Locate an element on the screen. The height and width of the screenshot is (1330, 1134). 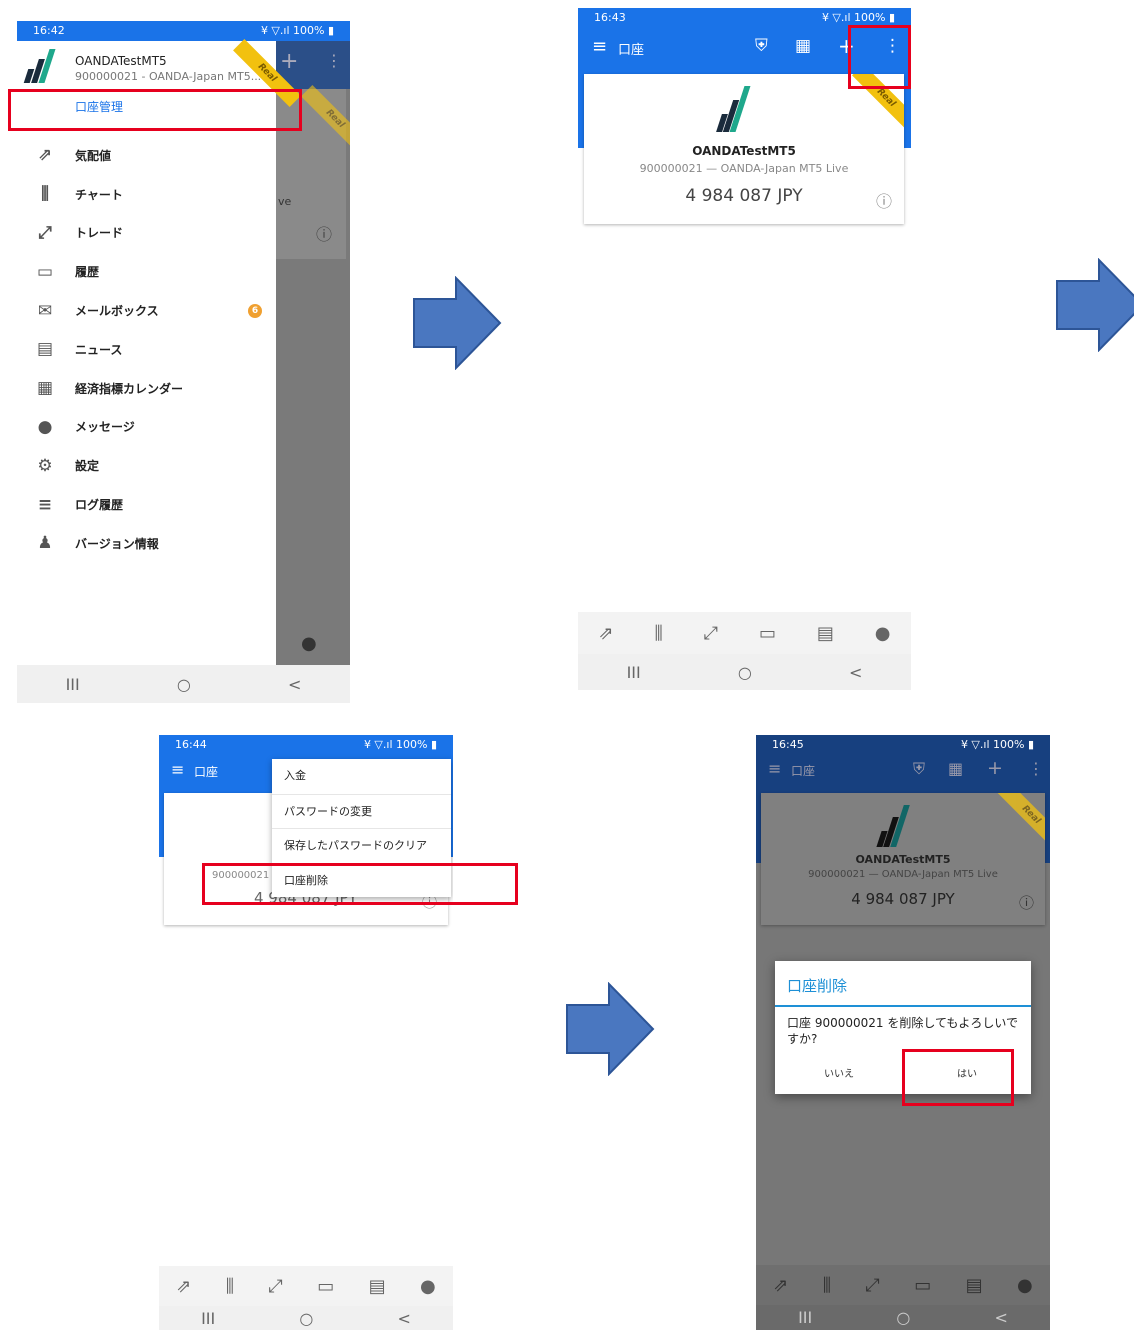
quotes-icon: ⇗ is located at coordinates (45, 155).